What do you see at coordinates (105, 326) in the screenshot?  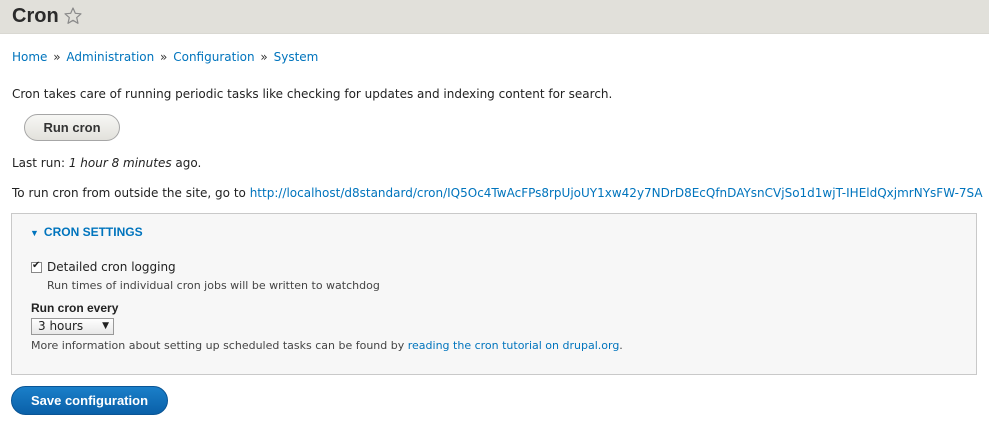 I see `chevron-down-icon: ▼` at bounding box center [105, 326].